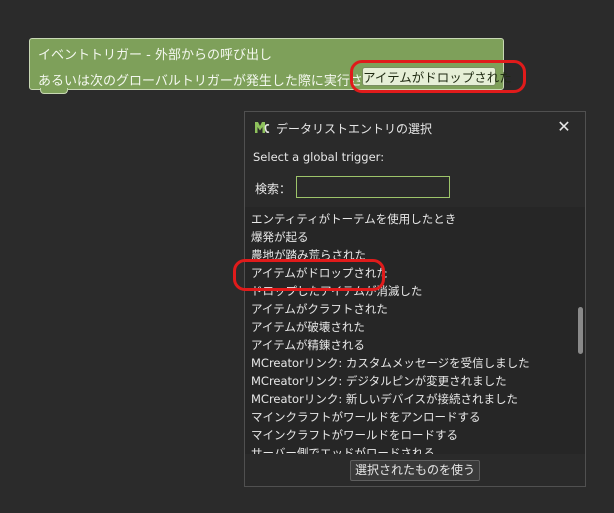 This screenshot has height=513, width=614. Describe the element at coordinates (564, 127) in the screenshot. I see `close-icon: ✕` at that location.